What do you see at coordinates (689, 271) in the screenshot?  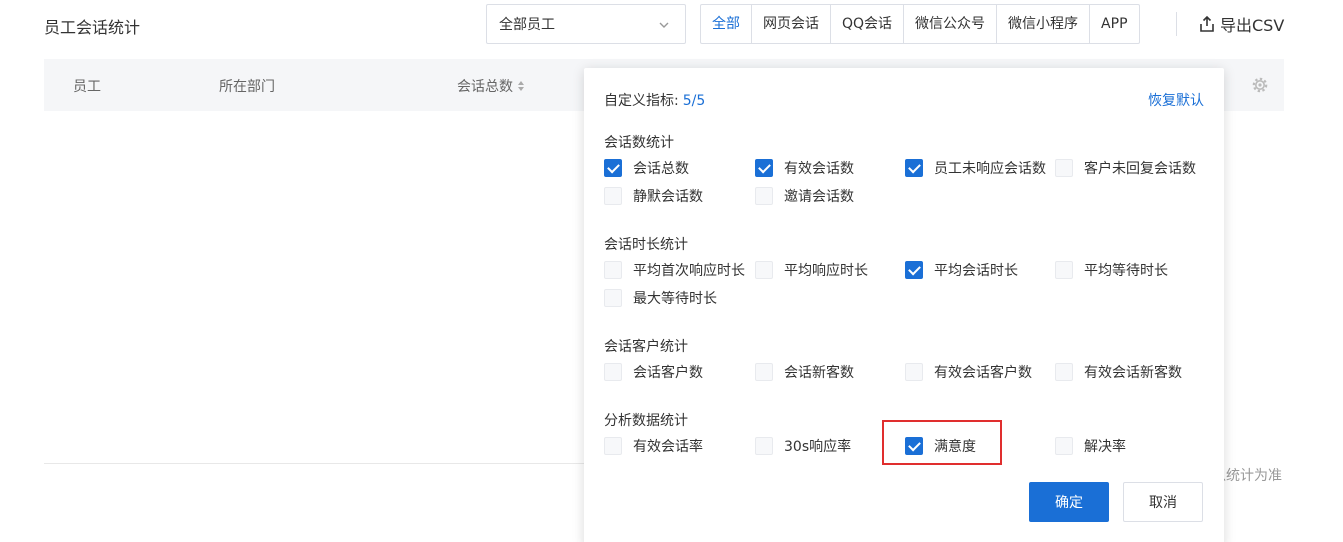 I see `option-label: 平均首次响应时长` at bounding box center [689, 271].